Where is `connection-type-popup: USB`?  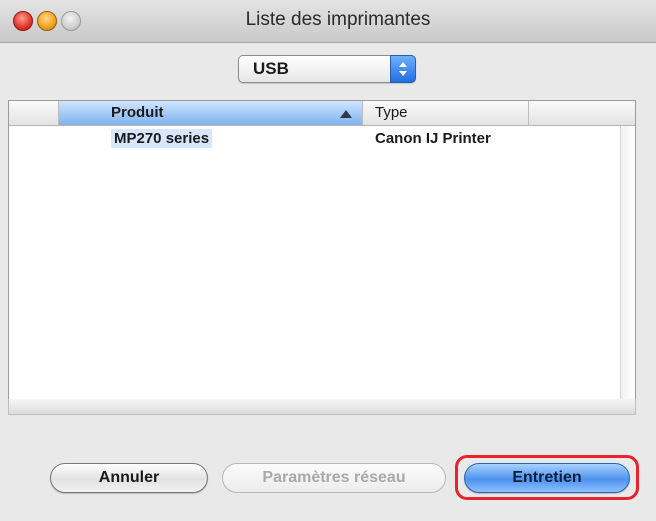
connection-type-popup: USB is located at coordinates (327, 69).